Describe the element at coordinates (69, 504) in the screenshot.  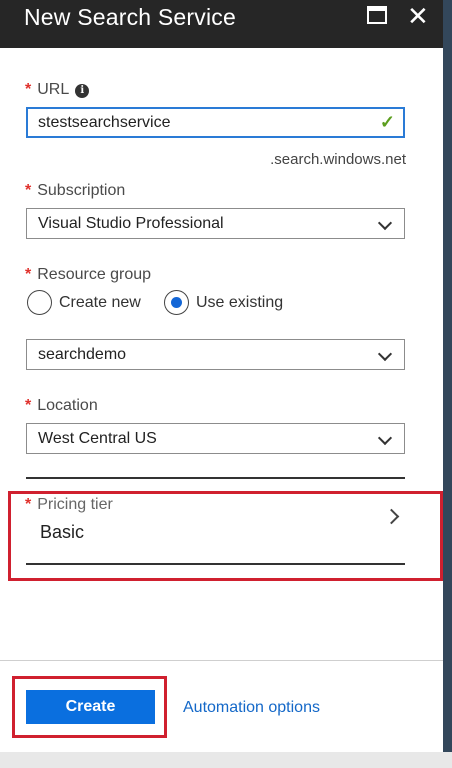
I see `pricing-tier-label: * Pricing tier` at that location.